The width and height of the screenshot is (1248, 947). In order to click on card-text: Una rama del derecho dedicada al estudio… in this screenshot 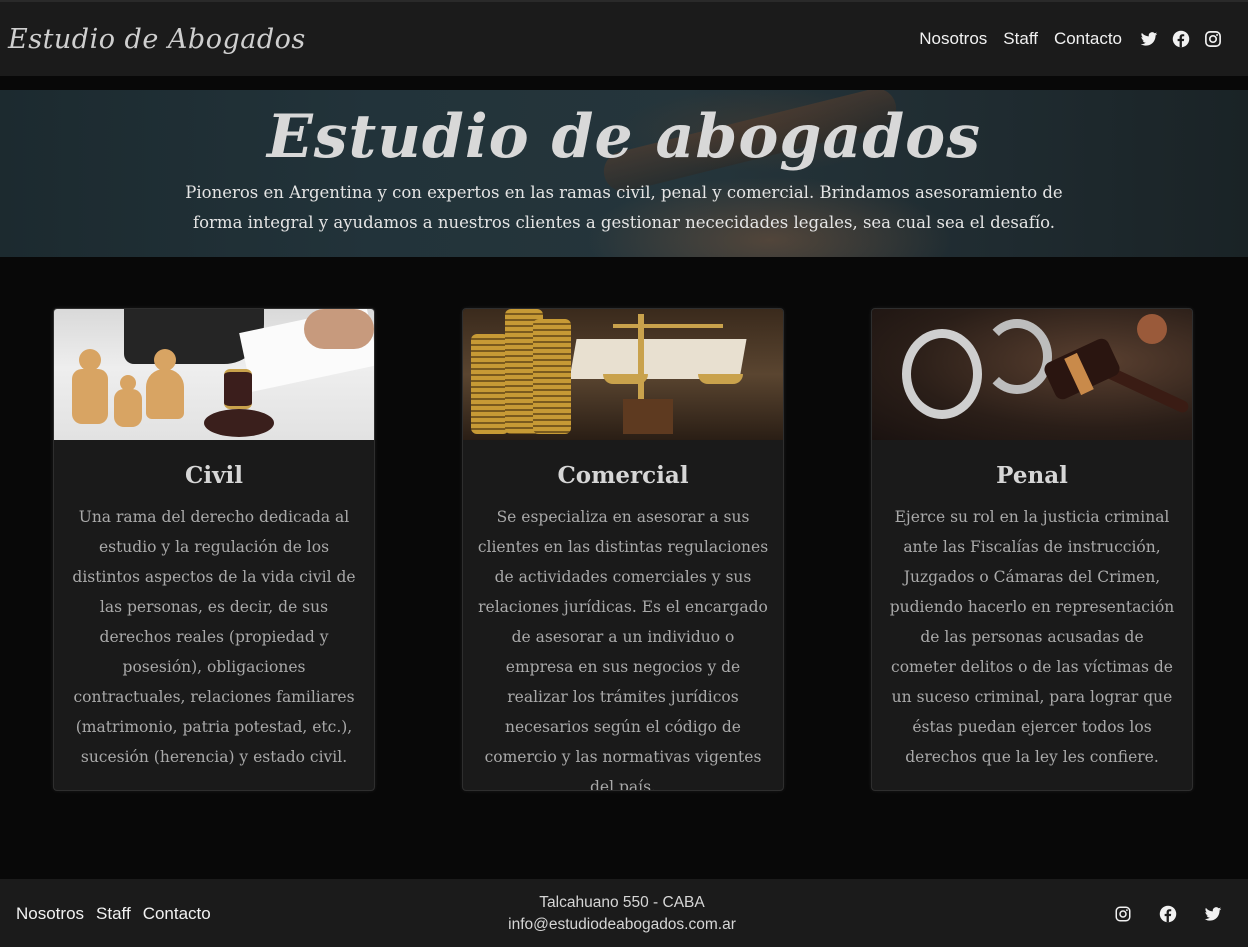, I will do `click(214, 637)`.